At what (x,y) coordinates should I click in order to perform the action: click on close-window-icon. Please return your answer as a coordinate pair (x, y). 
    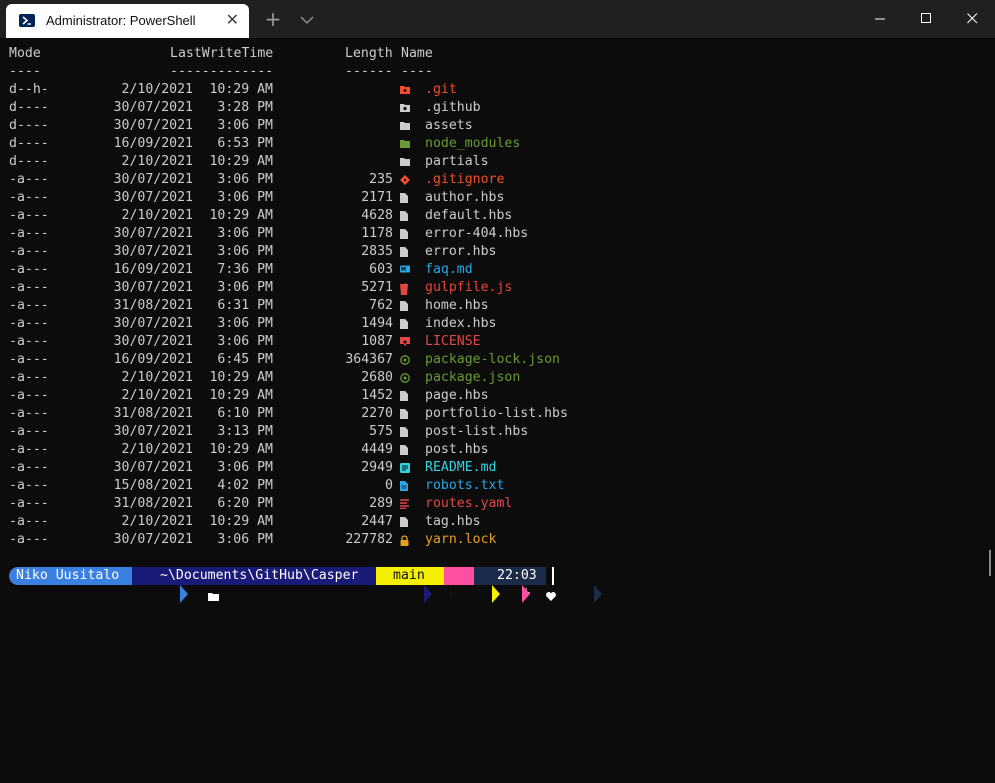
    Looking at the image, I should click on (972, 18).